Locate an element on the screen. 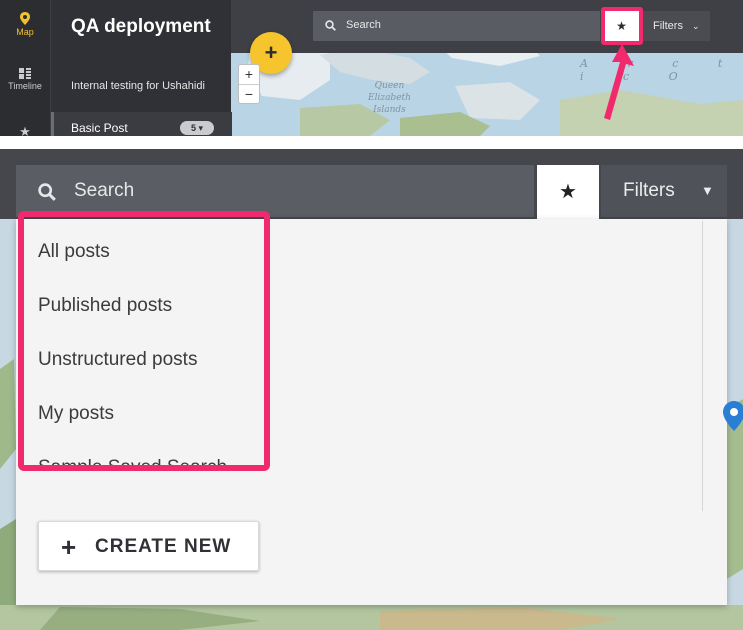 Image resolution: width=743 pixels, height=630 pixels. filters-button: Filters ⌄ is located at coordinates (676, 26).